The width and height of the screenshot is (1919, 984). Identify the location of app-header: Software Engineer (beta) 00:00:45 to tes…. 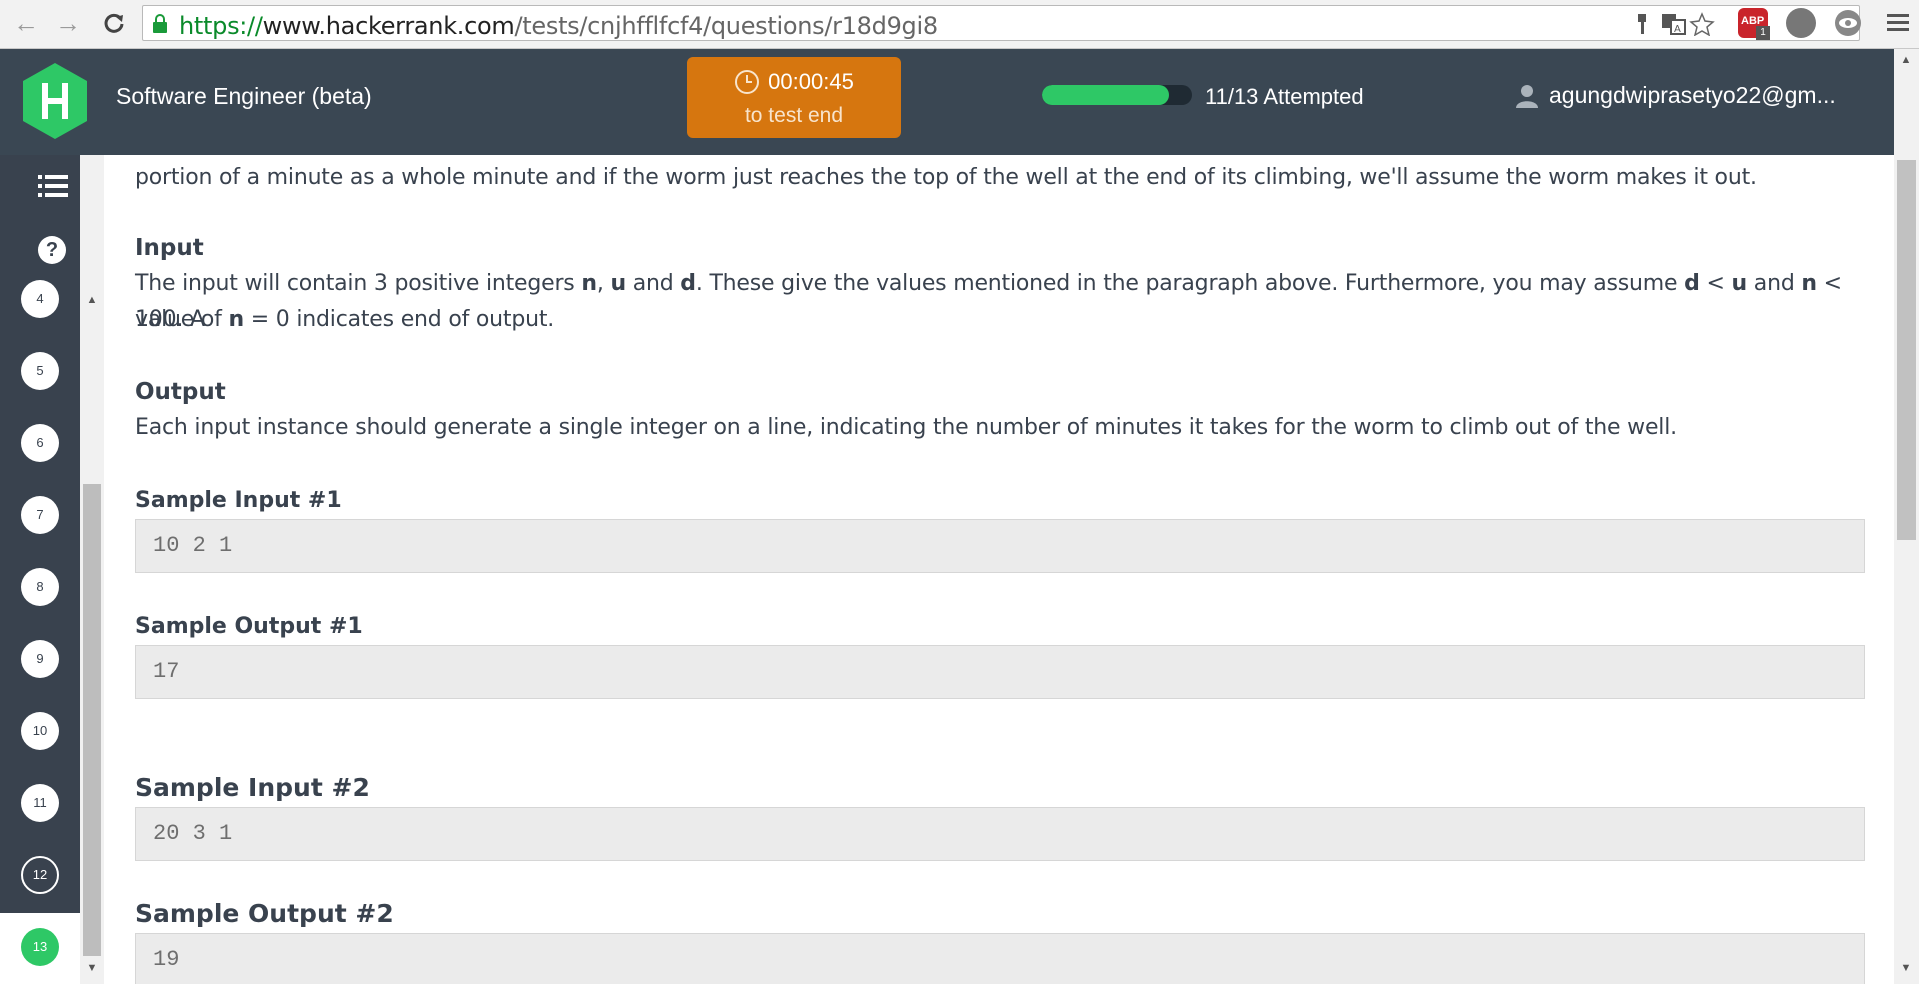
(959, 102).